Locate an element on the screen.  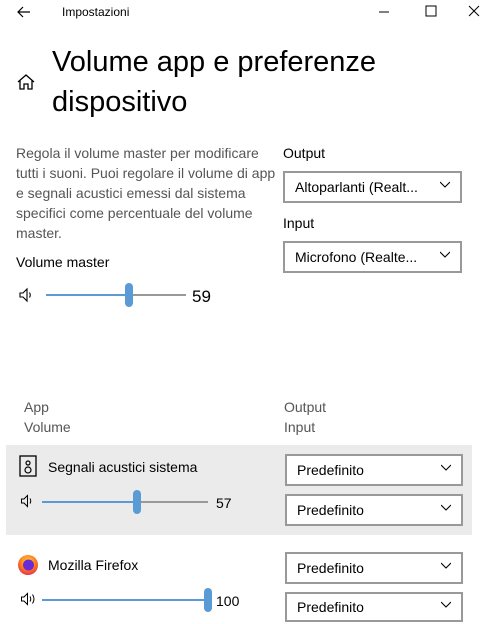
minimize-icon is located at coordinates (384, 12).